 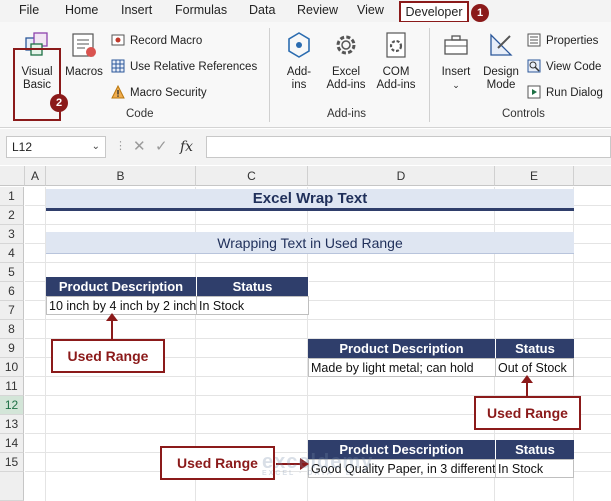 I want to click on warning-icon, so click(x=118, y=92).